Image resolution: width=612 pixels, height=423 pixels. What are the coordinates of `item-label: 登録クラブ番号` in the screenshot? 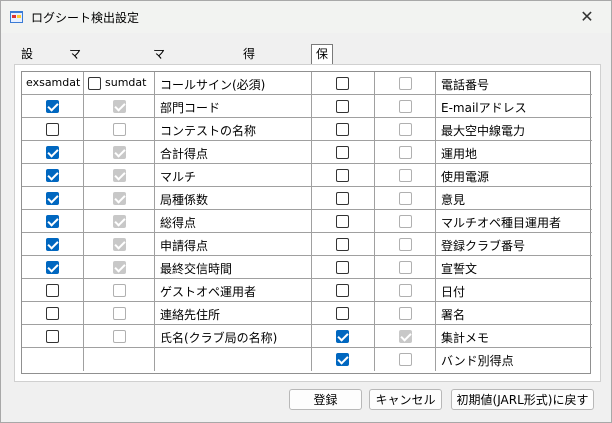 It's located at (483, 246).